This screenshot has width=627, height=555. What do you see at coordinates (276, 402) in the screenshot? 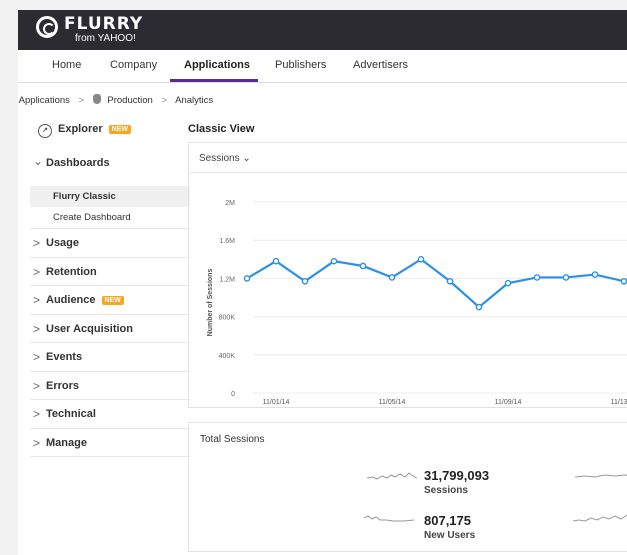
I see `x-tick-label: 11/01/14` at bounding box center [276, 402].